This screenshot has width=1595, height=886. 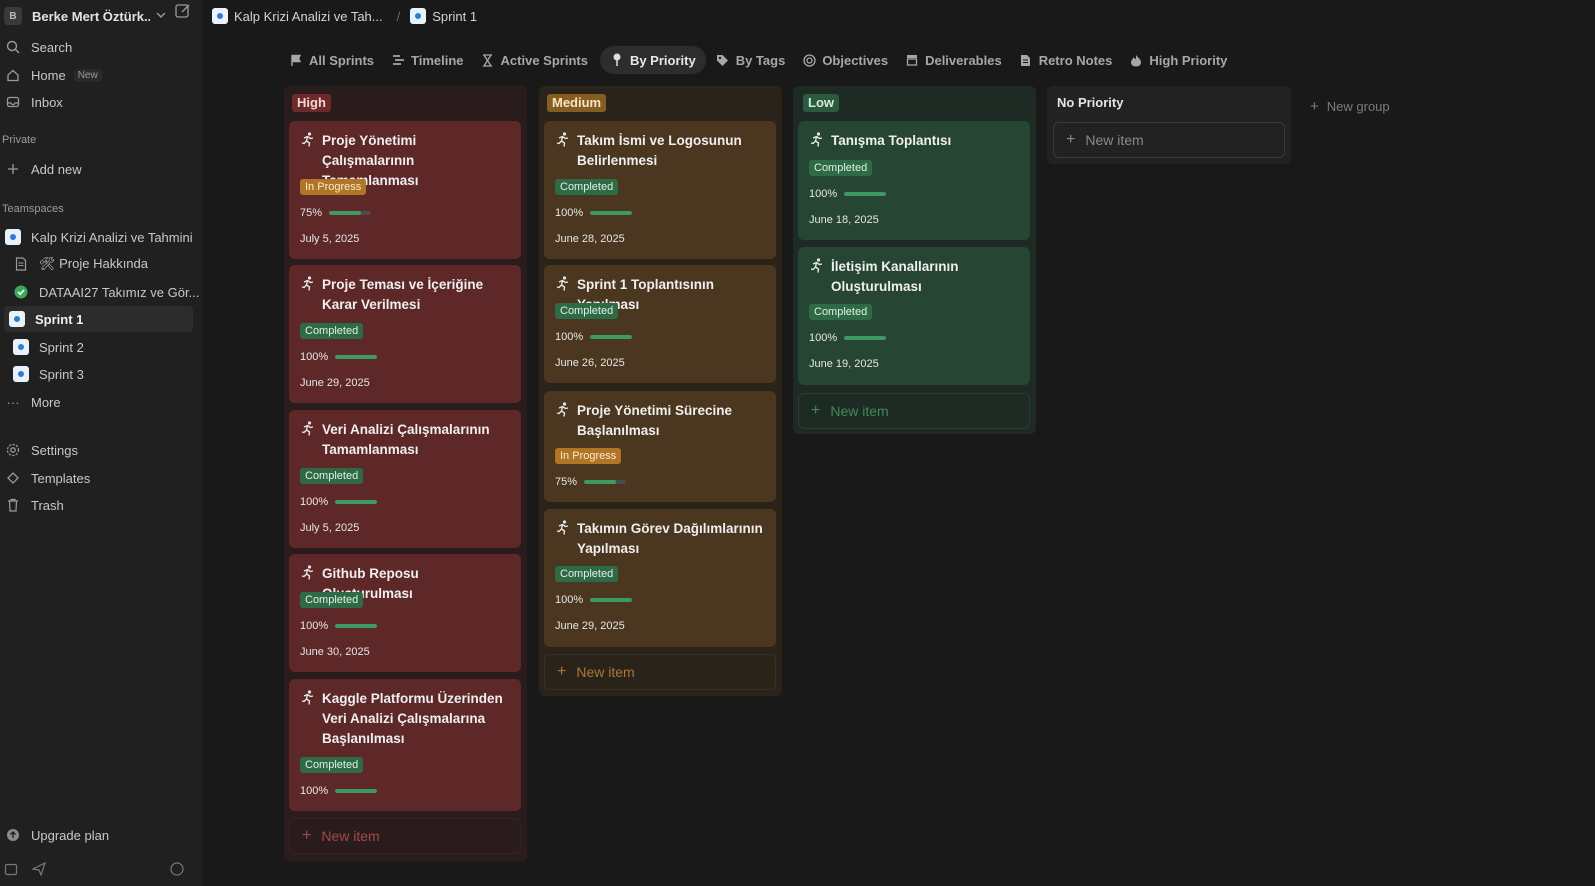 What do you see at coordinates (161, 16) in the screenshot?
I see `chevron-down-icon` at bounding box center [161, 16].